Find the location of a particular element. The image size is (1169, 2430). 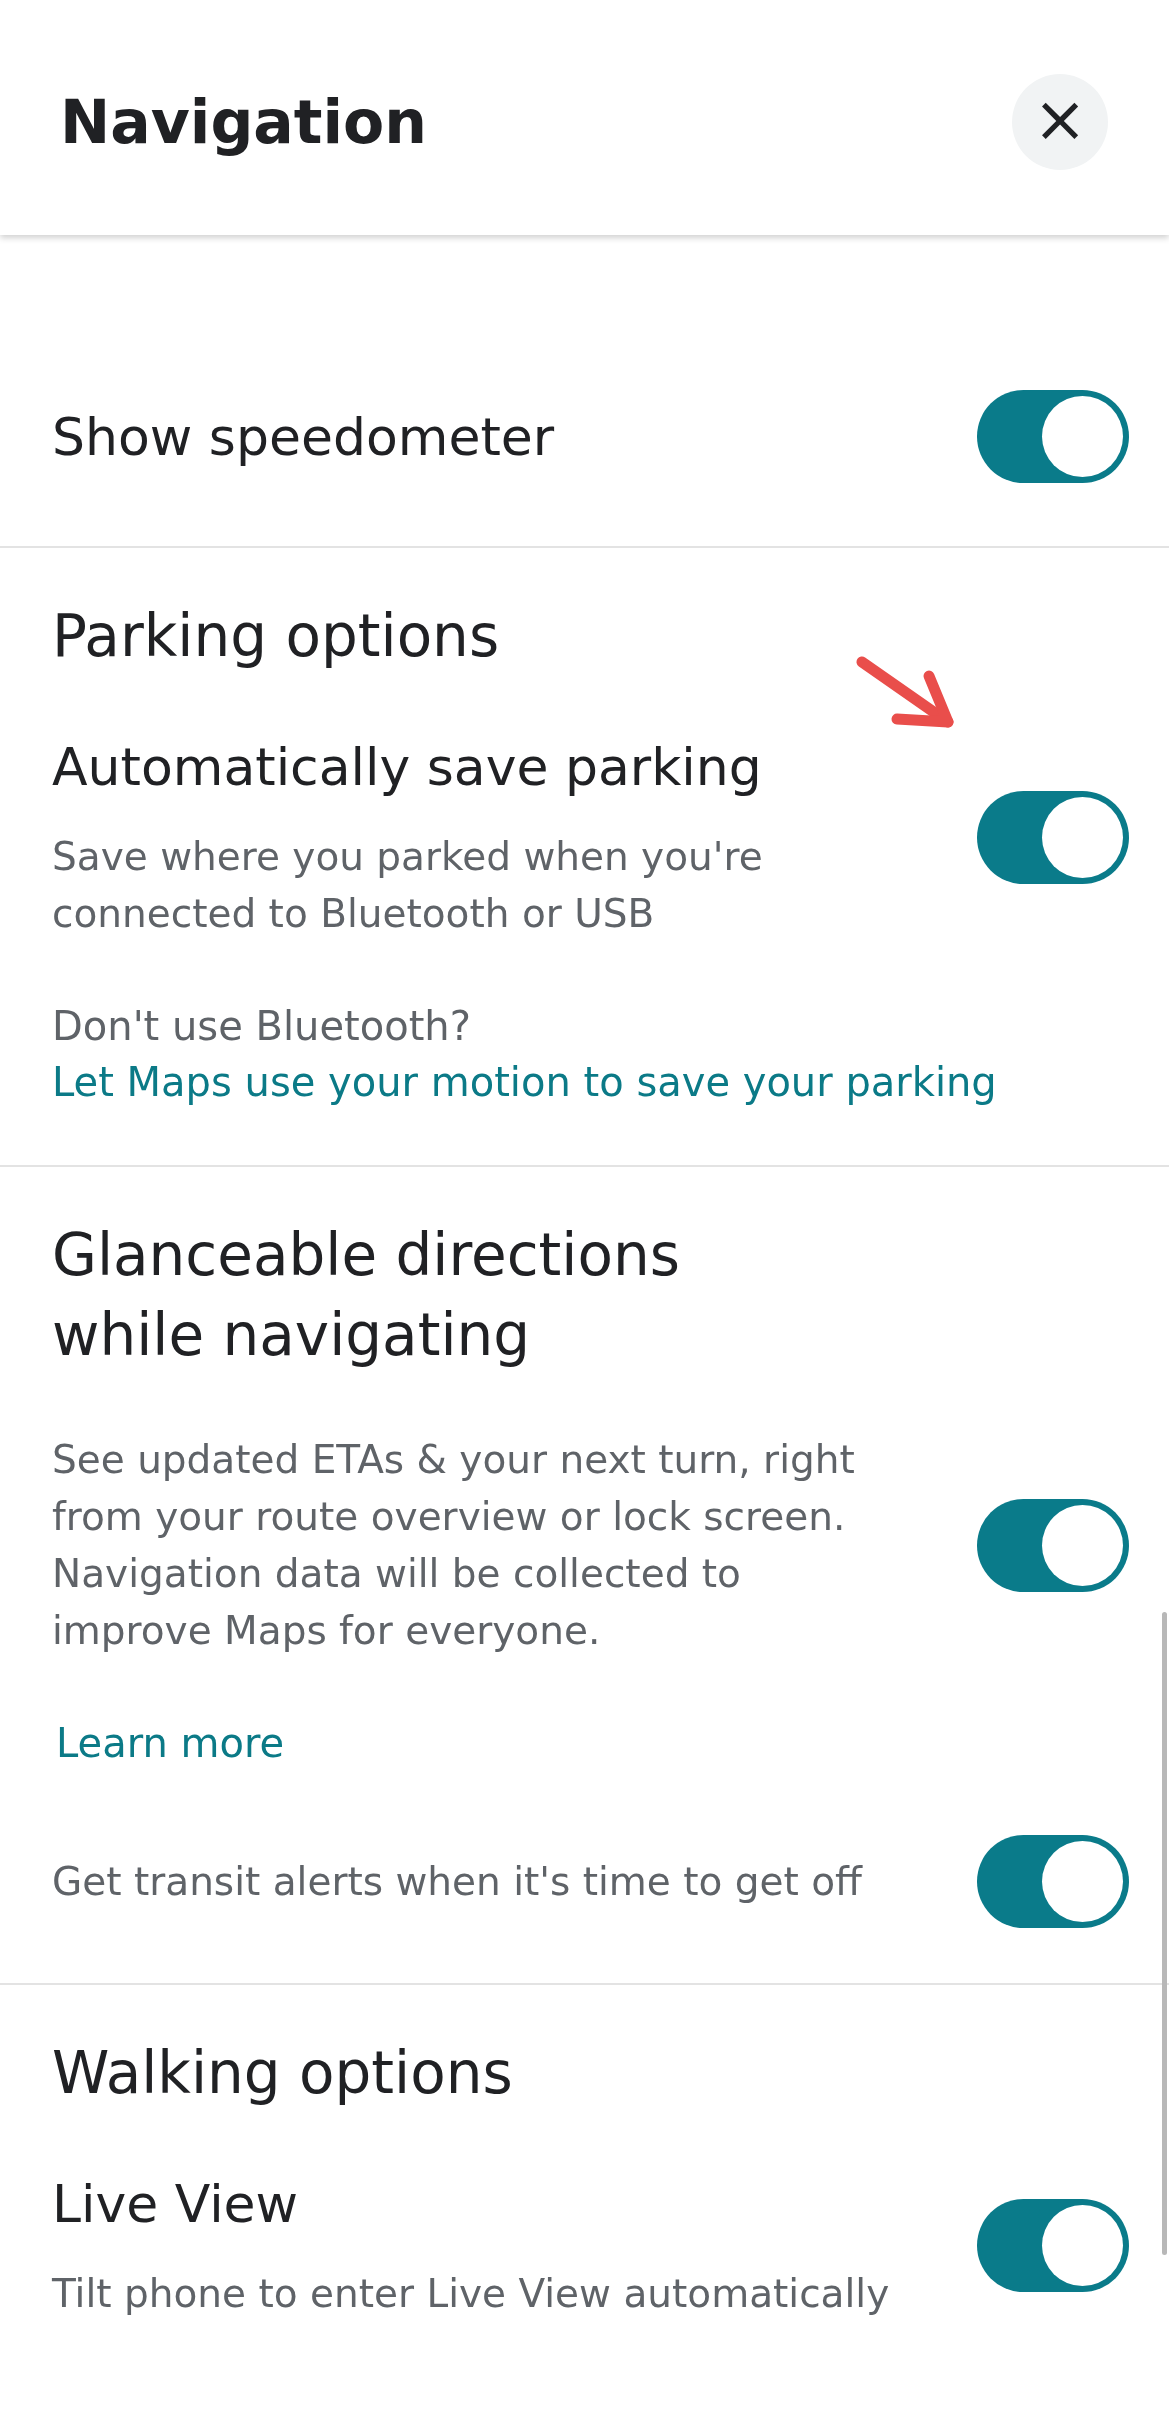

motion-parking-link: Let Maps use your motion to save your parking is located at coordinates (524, 1082).